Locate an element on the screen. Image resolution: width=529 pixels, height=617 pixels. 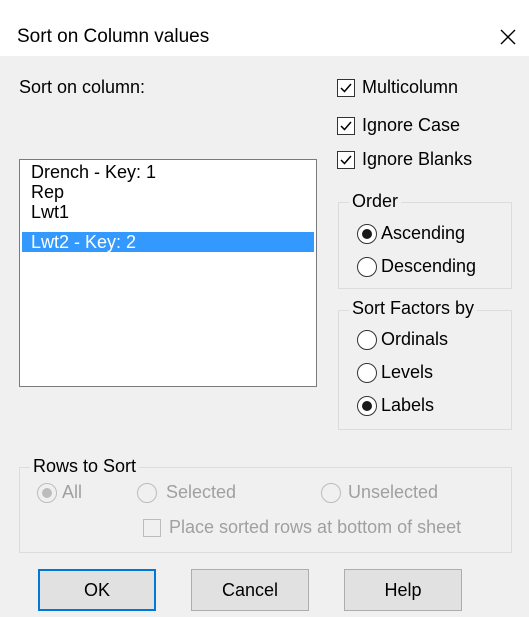
unselected-radio is located at coordinates (331, 493).